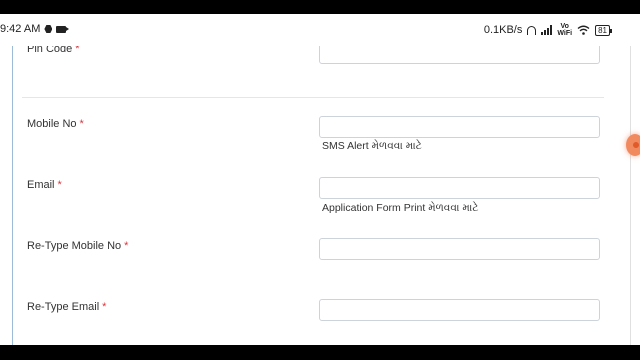 This screenshot has height=360, width=640. Describe the element at coordinates (459, 249) in the screenshot. I see `retype-mobile-no-input` at that location.